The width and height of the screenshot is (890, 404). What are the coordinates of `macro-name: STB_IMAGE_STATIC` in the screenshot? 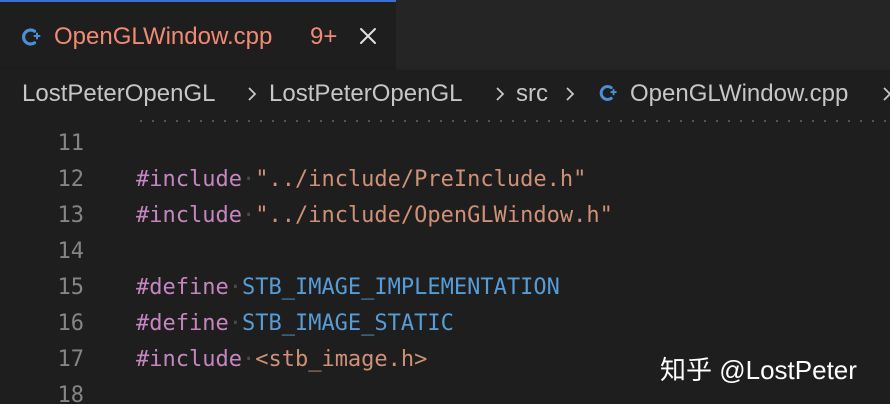 It's located at (347, 323).